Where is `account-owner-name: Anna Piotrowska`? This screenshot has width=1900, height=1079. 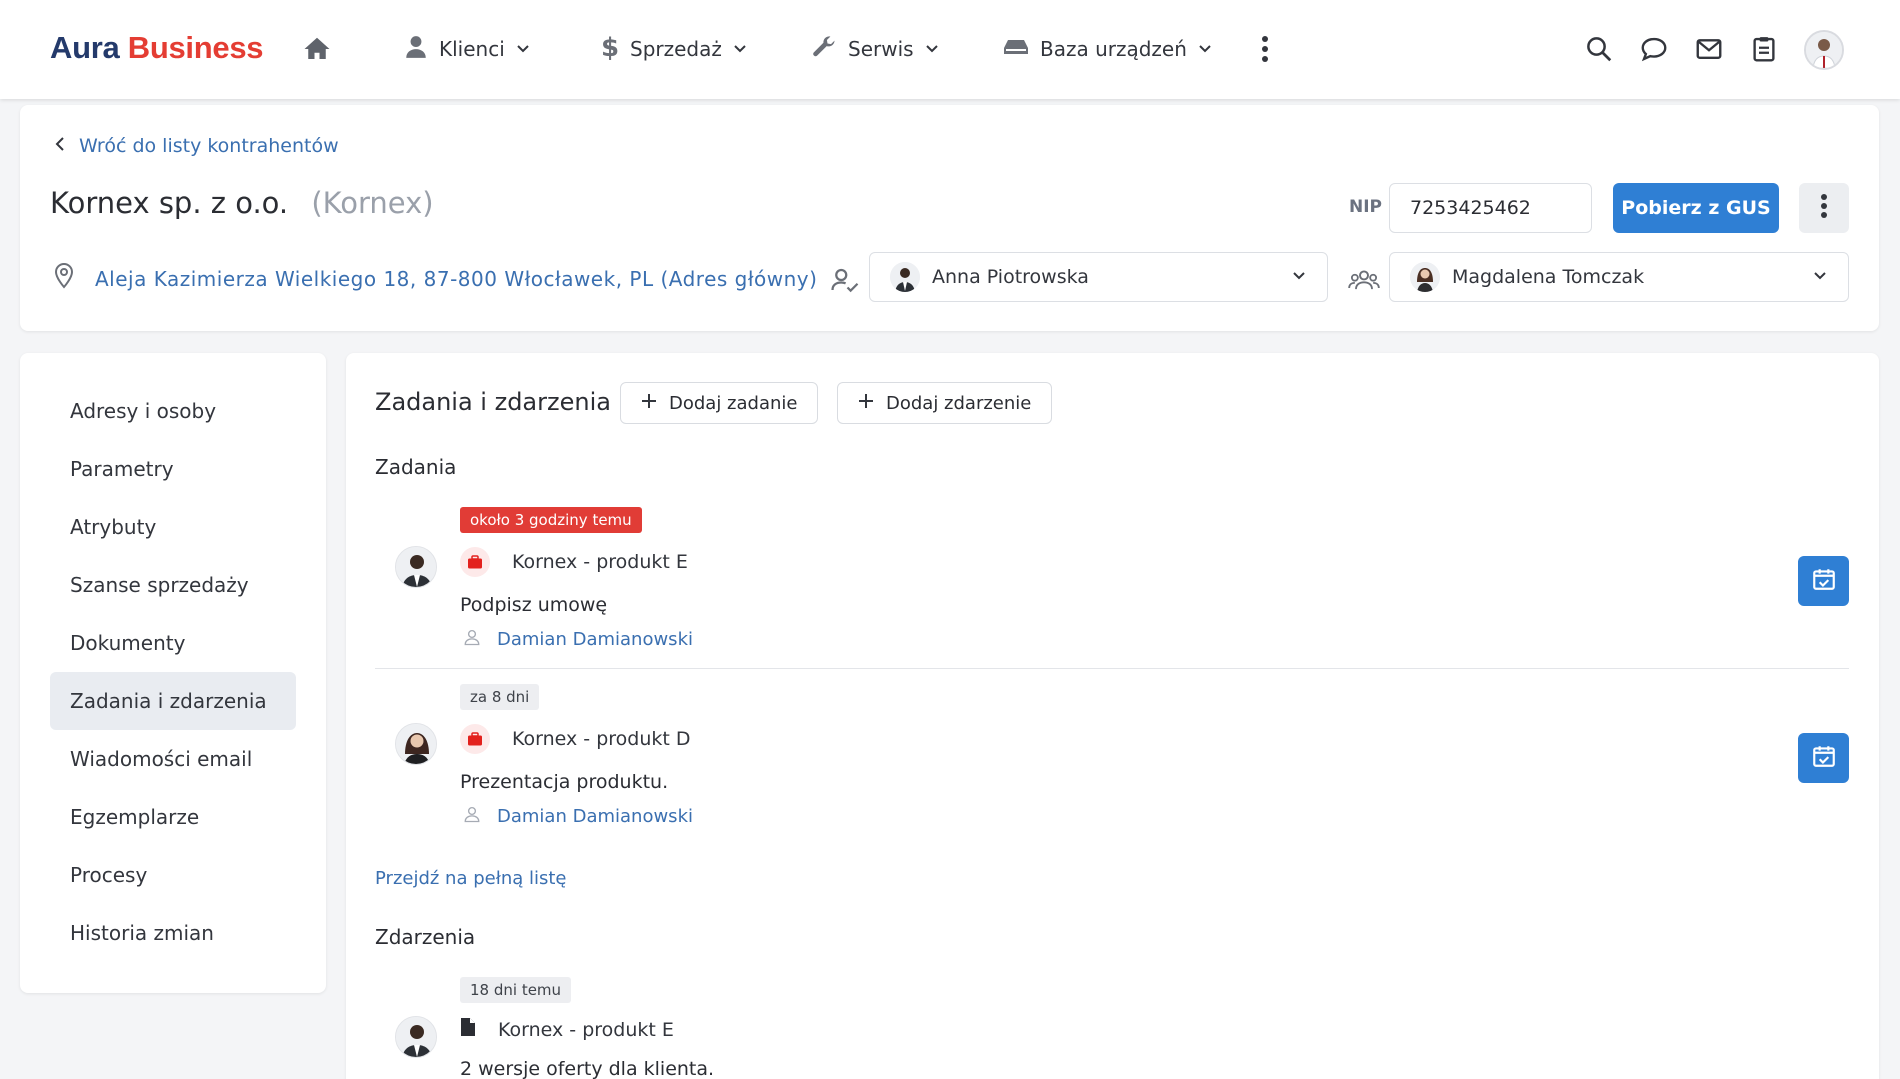 account-owner-name: Anna Piotrowska is located at coordinates (1010, 277).